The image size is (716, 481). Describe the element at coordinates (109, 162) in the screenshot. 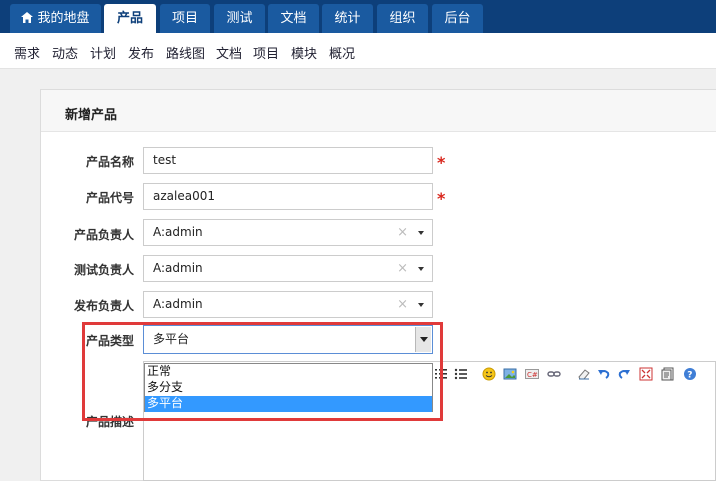

I see `product-name-label: 产品名称` at that location.